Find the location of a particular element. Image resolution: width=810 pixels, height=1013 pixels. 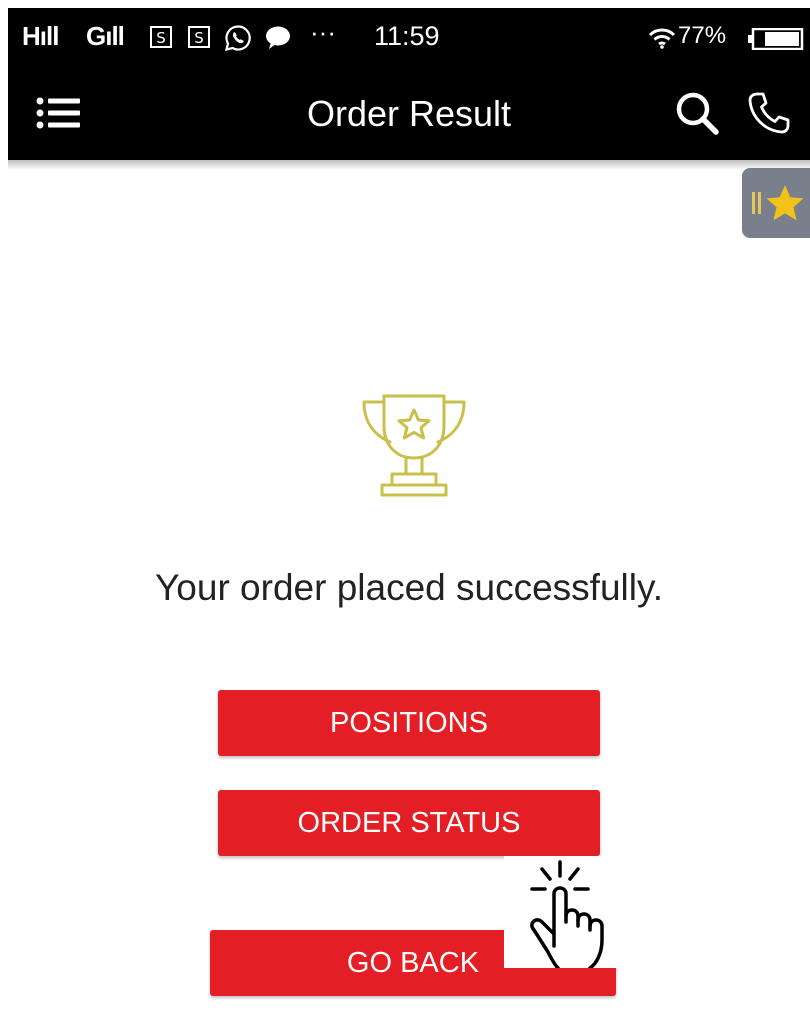

phone-icon is located at coordinates (769, 113).